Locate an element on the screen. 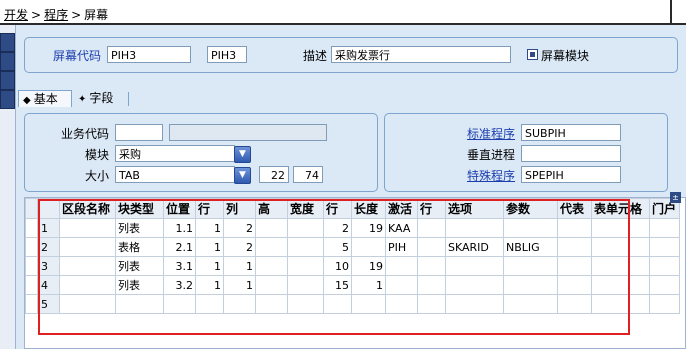 This screenshot has height=349, width=686. special-program-link: 特殊程序 is located at coordinates (491, 175).